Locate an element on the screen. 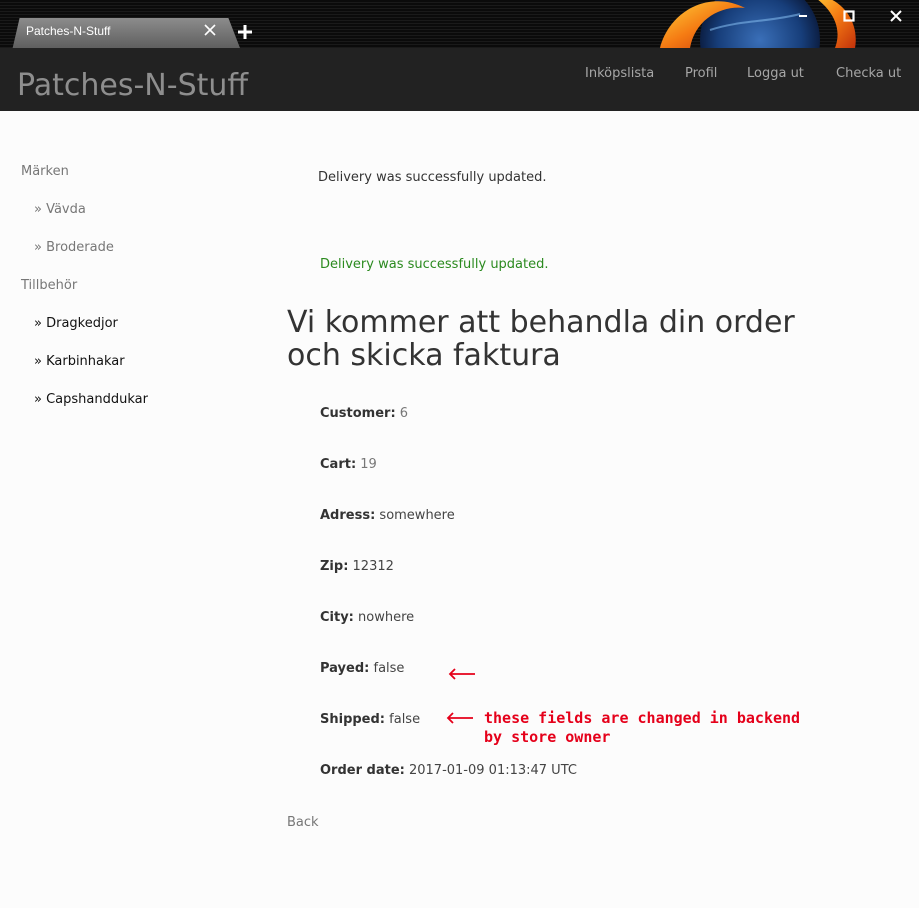 This screenshot has width=919, height=908. order-field-payed: Payed: false is located at coordinates (362, 668).